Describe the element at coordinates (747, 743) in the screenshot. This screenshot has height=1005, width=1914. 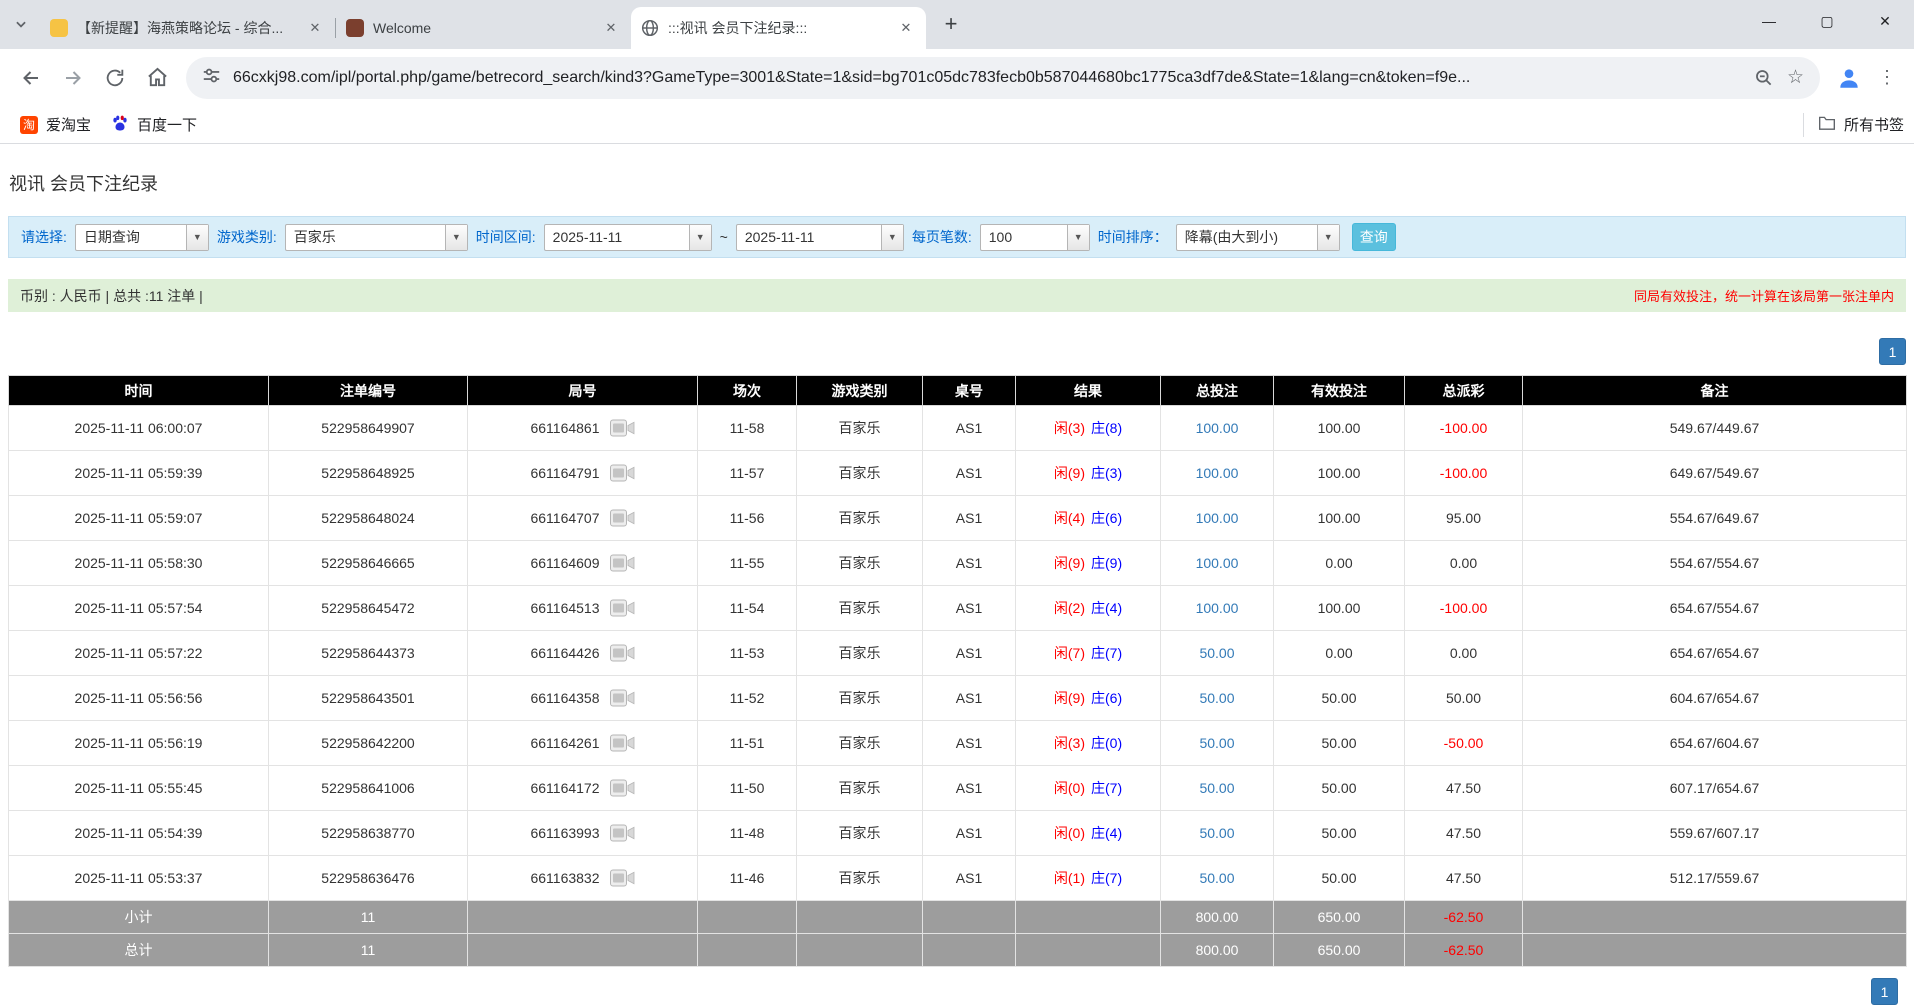
I see `cell-session: 11-51` at that location.